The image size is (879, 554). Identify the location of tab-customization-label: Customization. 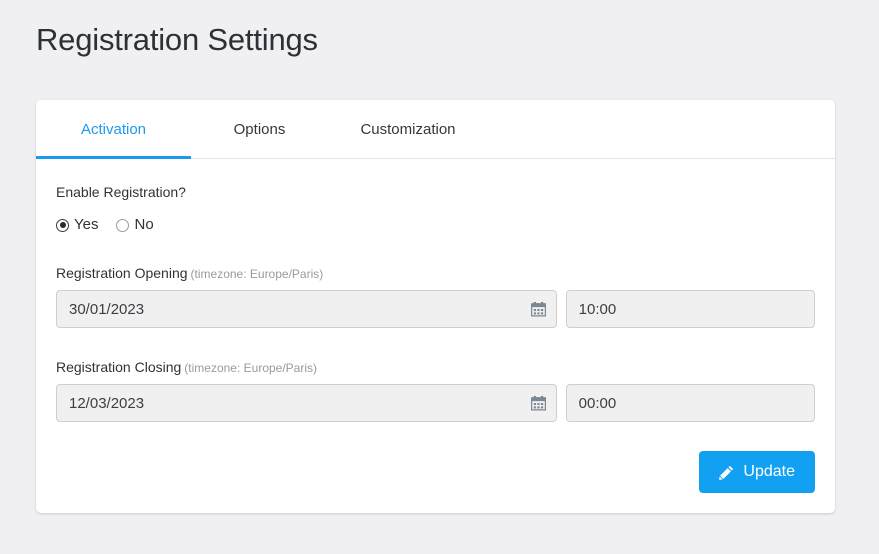
(408, 129).